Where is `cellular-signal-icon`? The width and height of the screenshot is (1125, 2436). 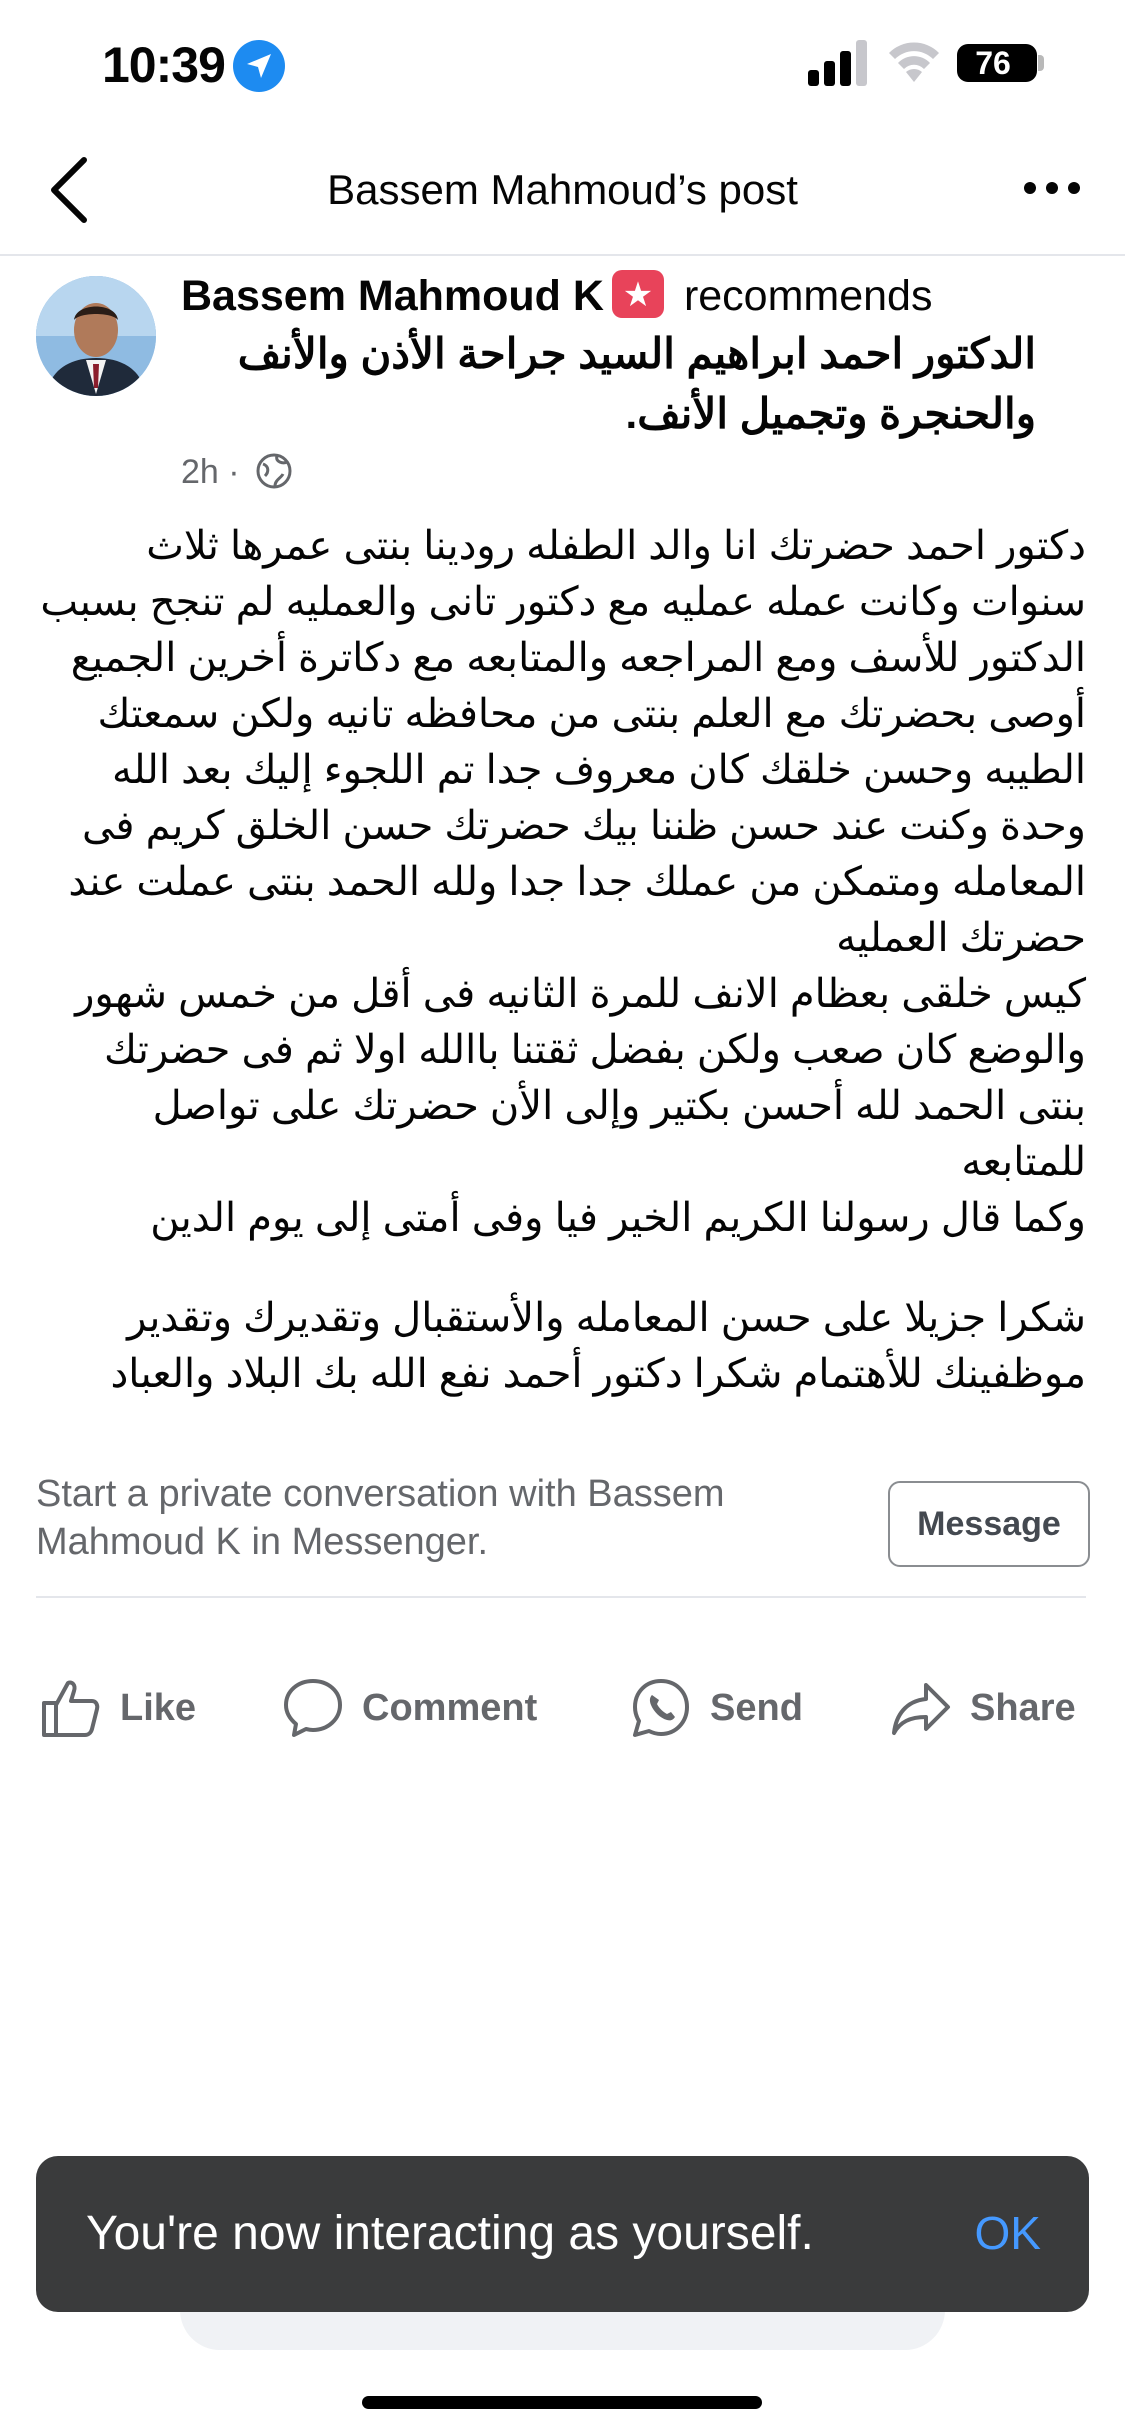 cellular-signal-icon is located at coordinates (837, 63).